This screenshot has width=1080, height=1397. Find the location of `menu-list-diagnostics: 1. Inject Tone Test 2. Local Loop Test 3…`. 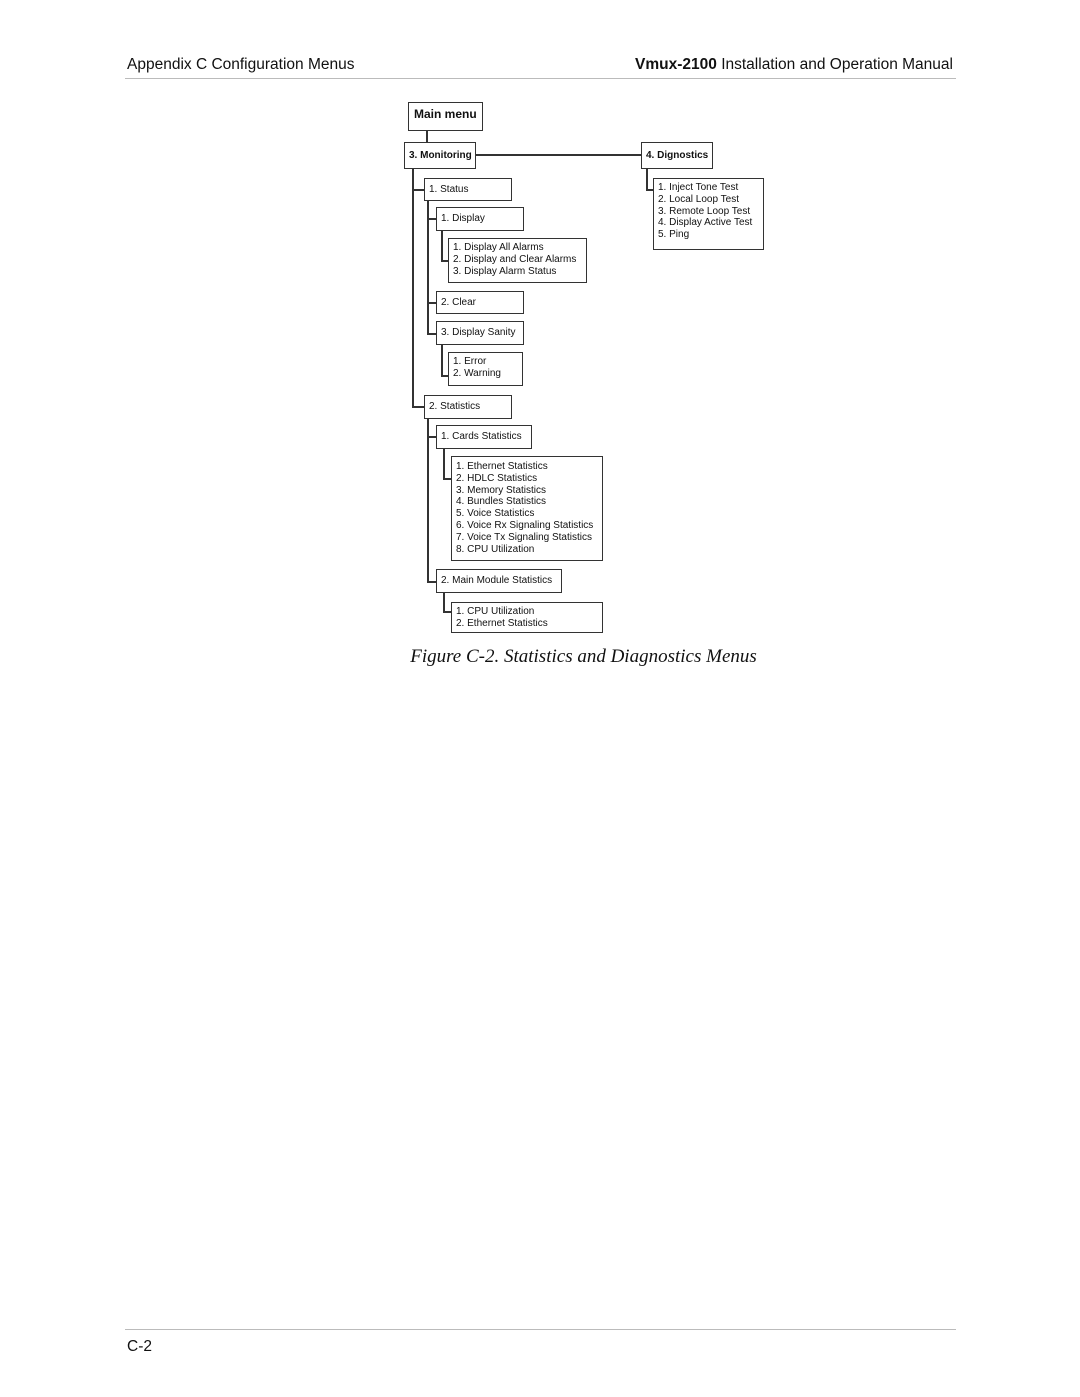

menu-list-diagnostics: 1. Inject Tone Test 2. Local Loop Test 3… is located at coordinates (708, 214).